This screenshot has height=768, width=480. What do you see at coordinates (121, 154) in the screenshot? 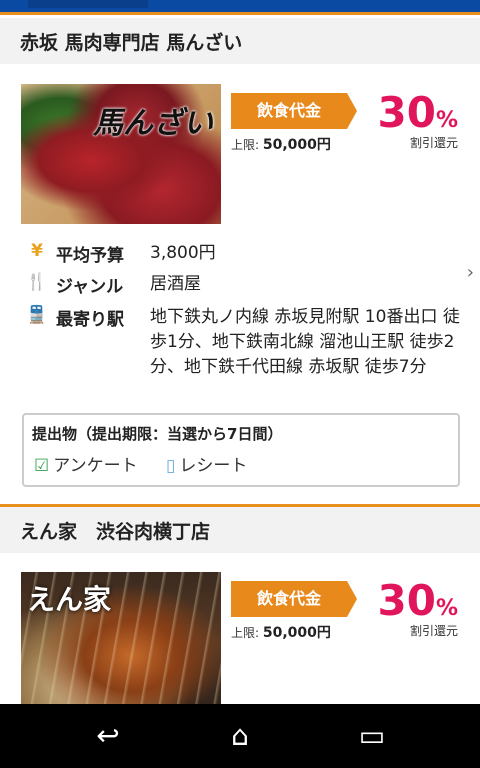
I see `restaurant-photo: 馬んざい` at bounding box center [121, 154].